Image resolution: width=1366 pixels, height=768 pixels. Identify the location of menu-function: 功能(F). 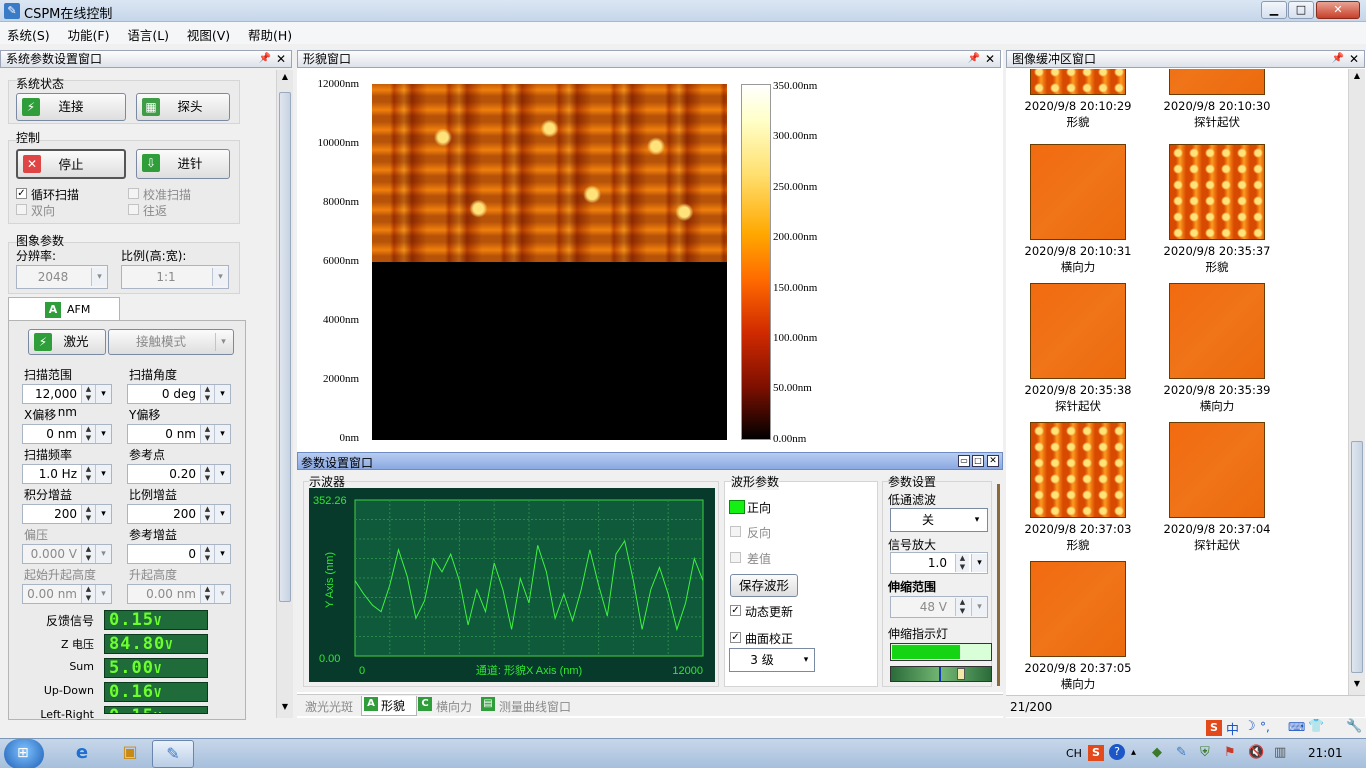
(89, 34).